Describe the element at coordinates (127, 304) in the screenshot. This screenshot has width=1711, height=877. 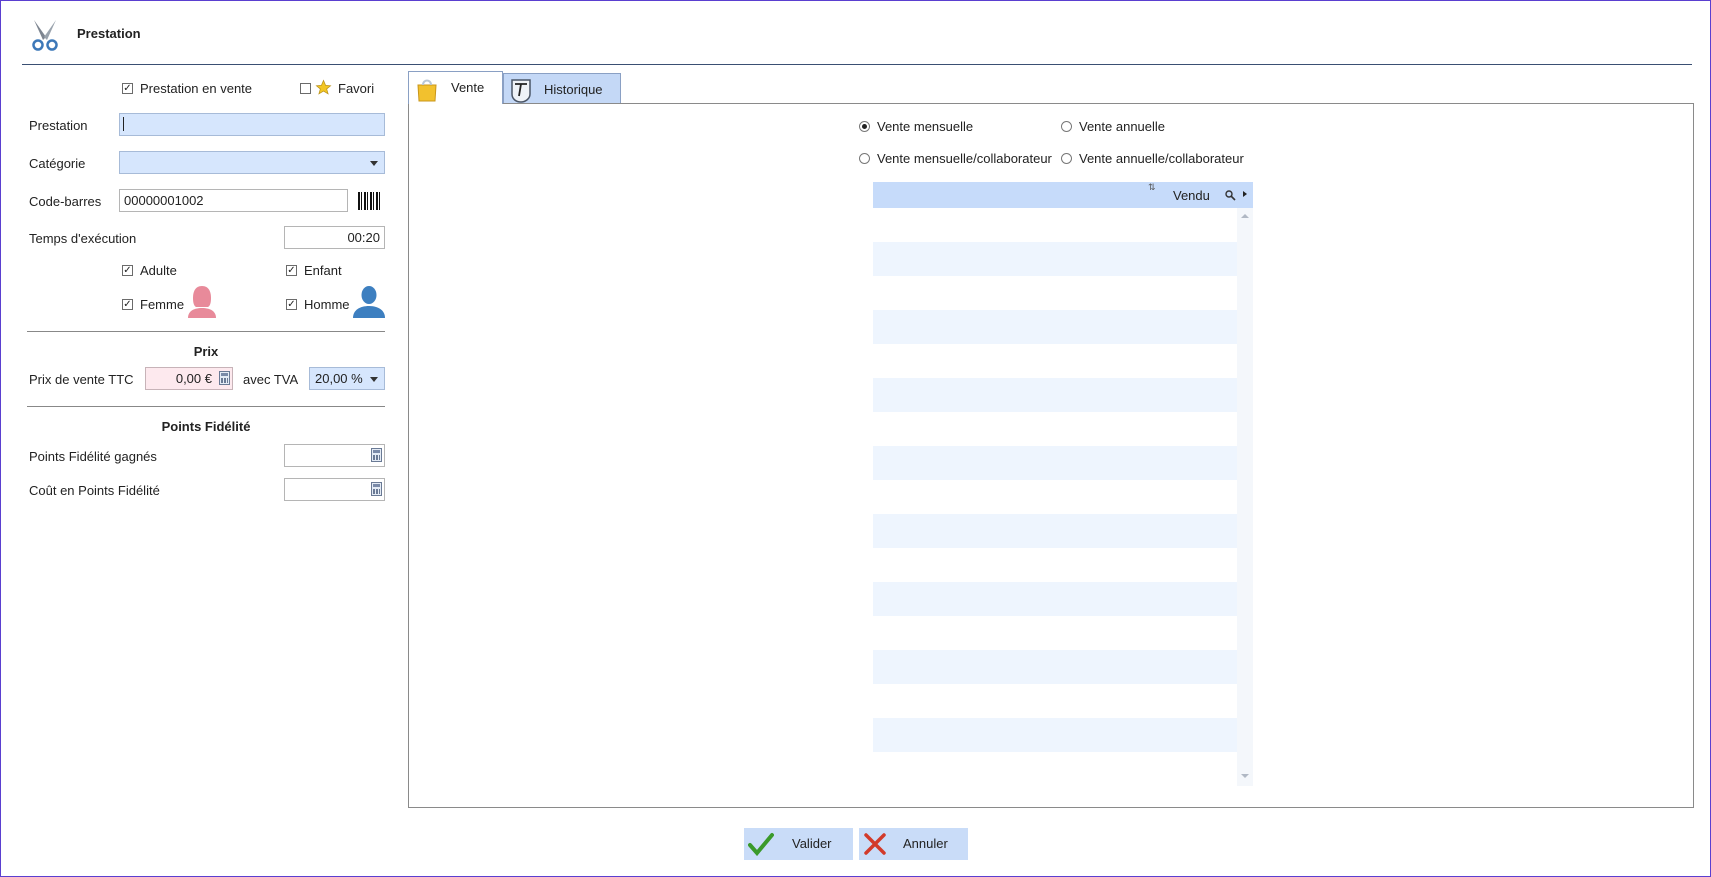
I see `femme-checkbox: ✓` at that location.